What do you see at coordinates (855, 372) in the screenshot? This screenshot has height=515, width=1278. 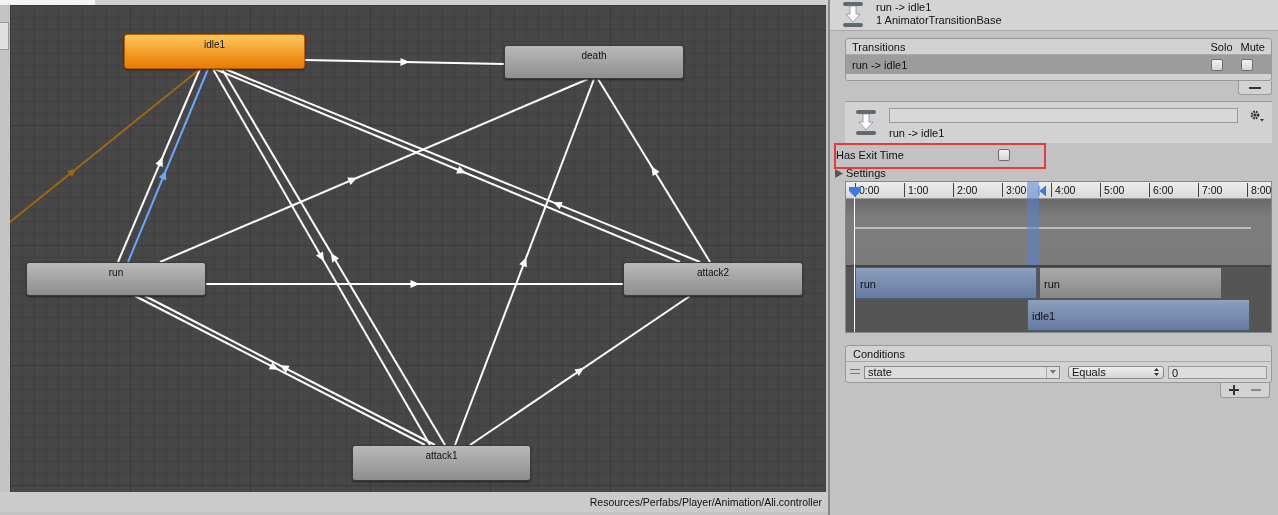 I see `drag-handle-icon` at bounding box center [855, 372].